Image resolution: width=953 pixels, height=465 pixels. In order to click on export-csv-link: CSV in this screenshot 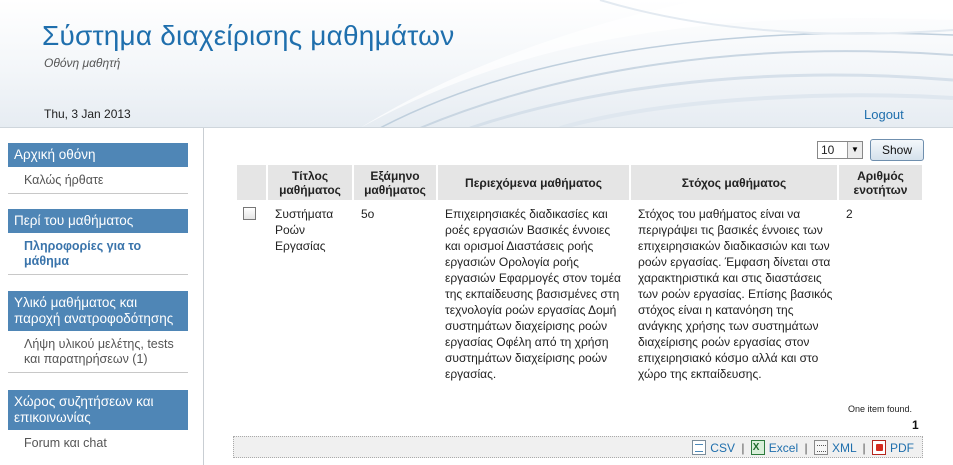, I will do `click(722, 448)`.